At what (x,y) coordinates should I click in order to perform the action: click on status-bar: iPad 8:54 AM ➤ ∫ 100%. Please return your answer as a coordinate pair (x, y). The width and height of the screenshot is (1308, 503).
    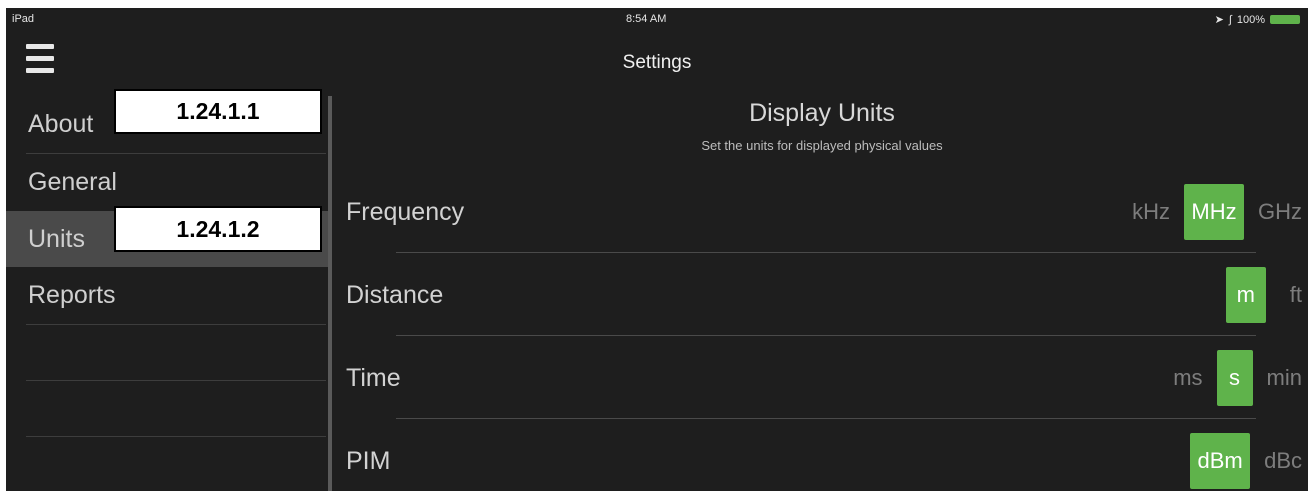
    Looking at the image, I should click on (657, 19).